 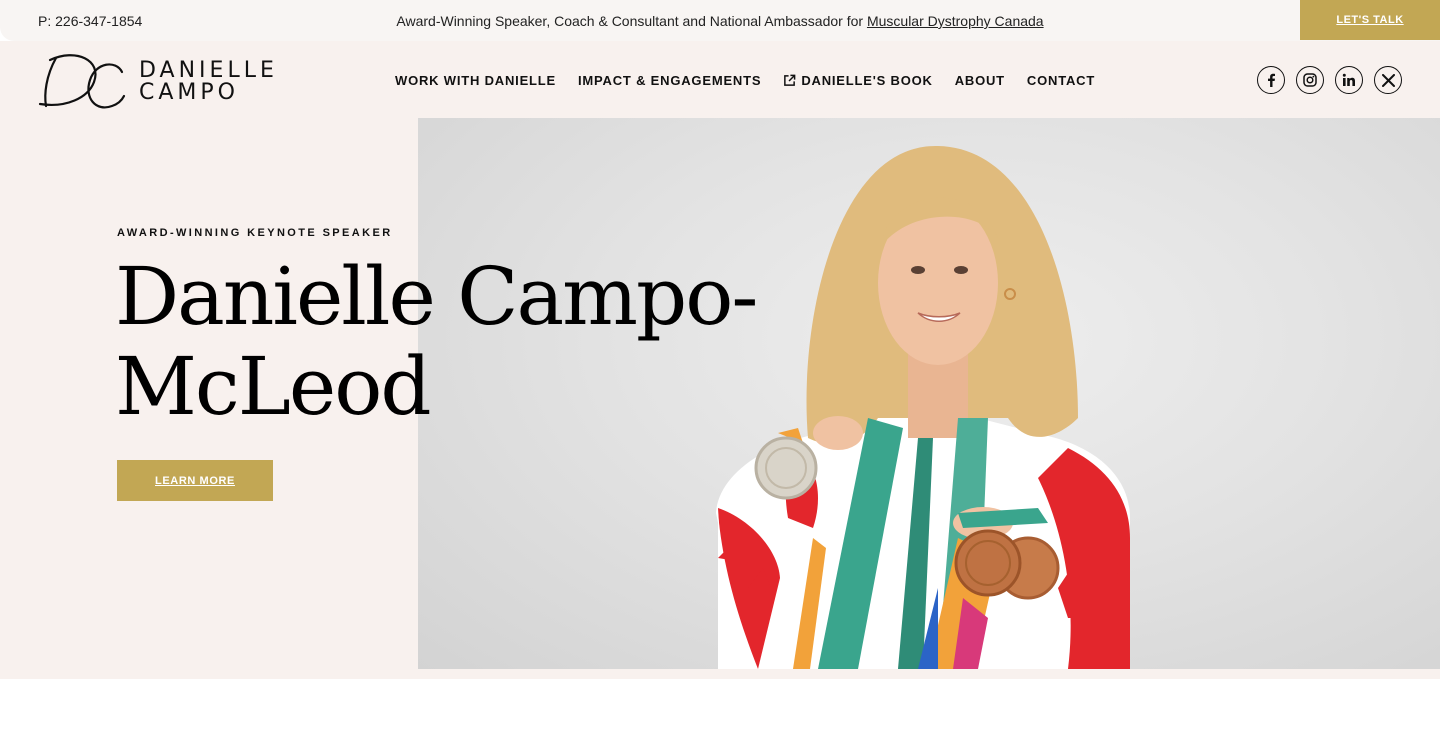 I want to click on linkedin-icon, so click(x=1349, y=80).